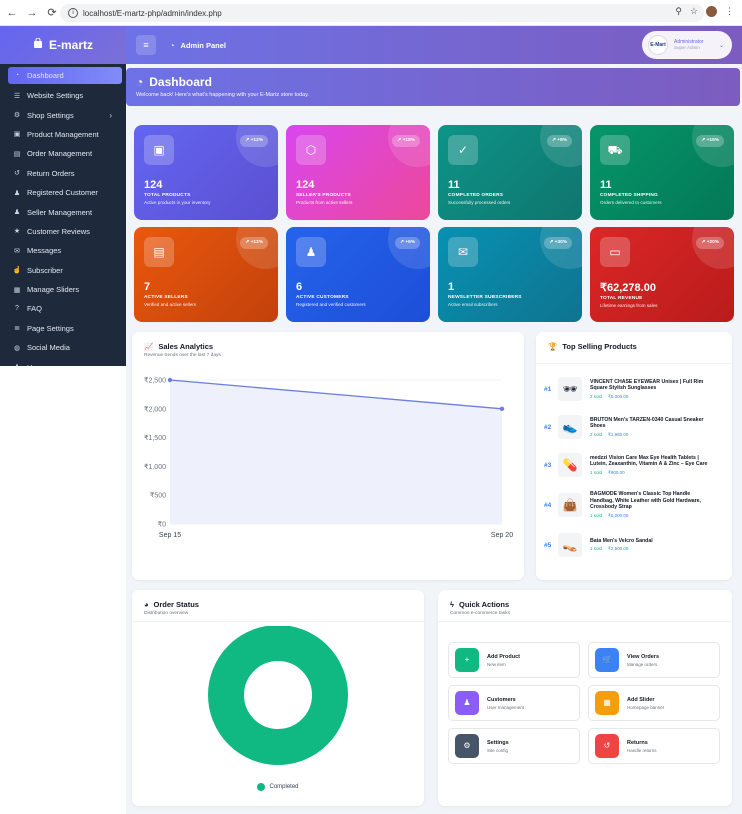 The height and width of the screenshot is (814, 742). What do you see at coordinates (158, 496) in the screenshot?
I see `y-tick-label: ₹500` at bounding box center [158, 496].